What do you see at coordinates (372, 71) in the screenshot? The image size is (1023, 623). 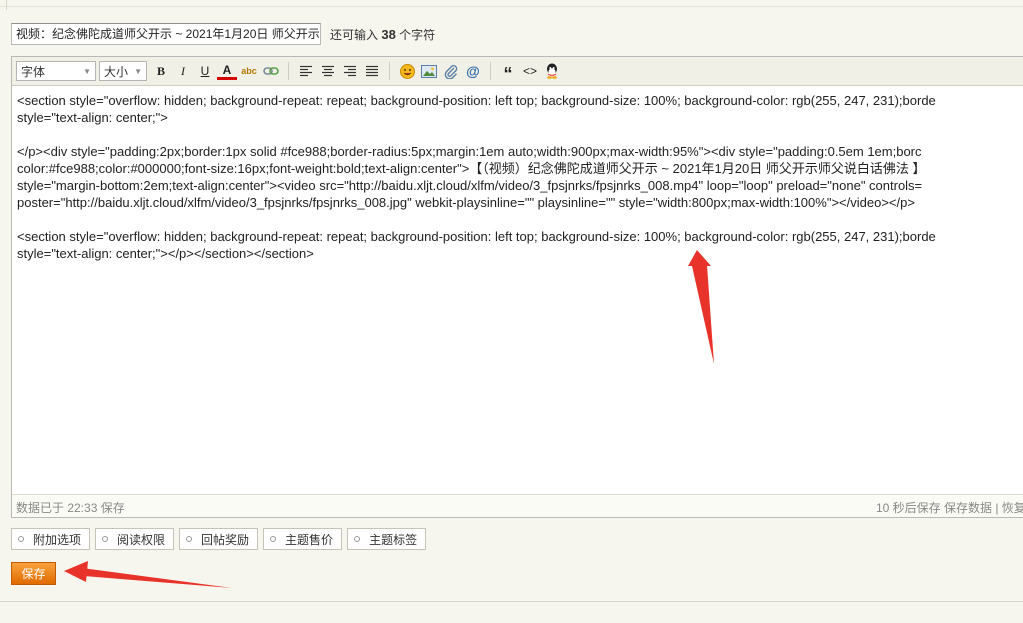 I see `justify-icon` at bounding box center [372, 71].